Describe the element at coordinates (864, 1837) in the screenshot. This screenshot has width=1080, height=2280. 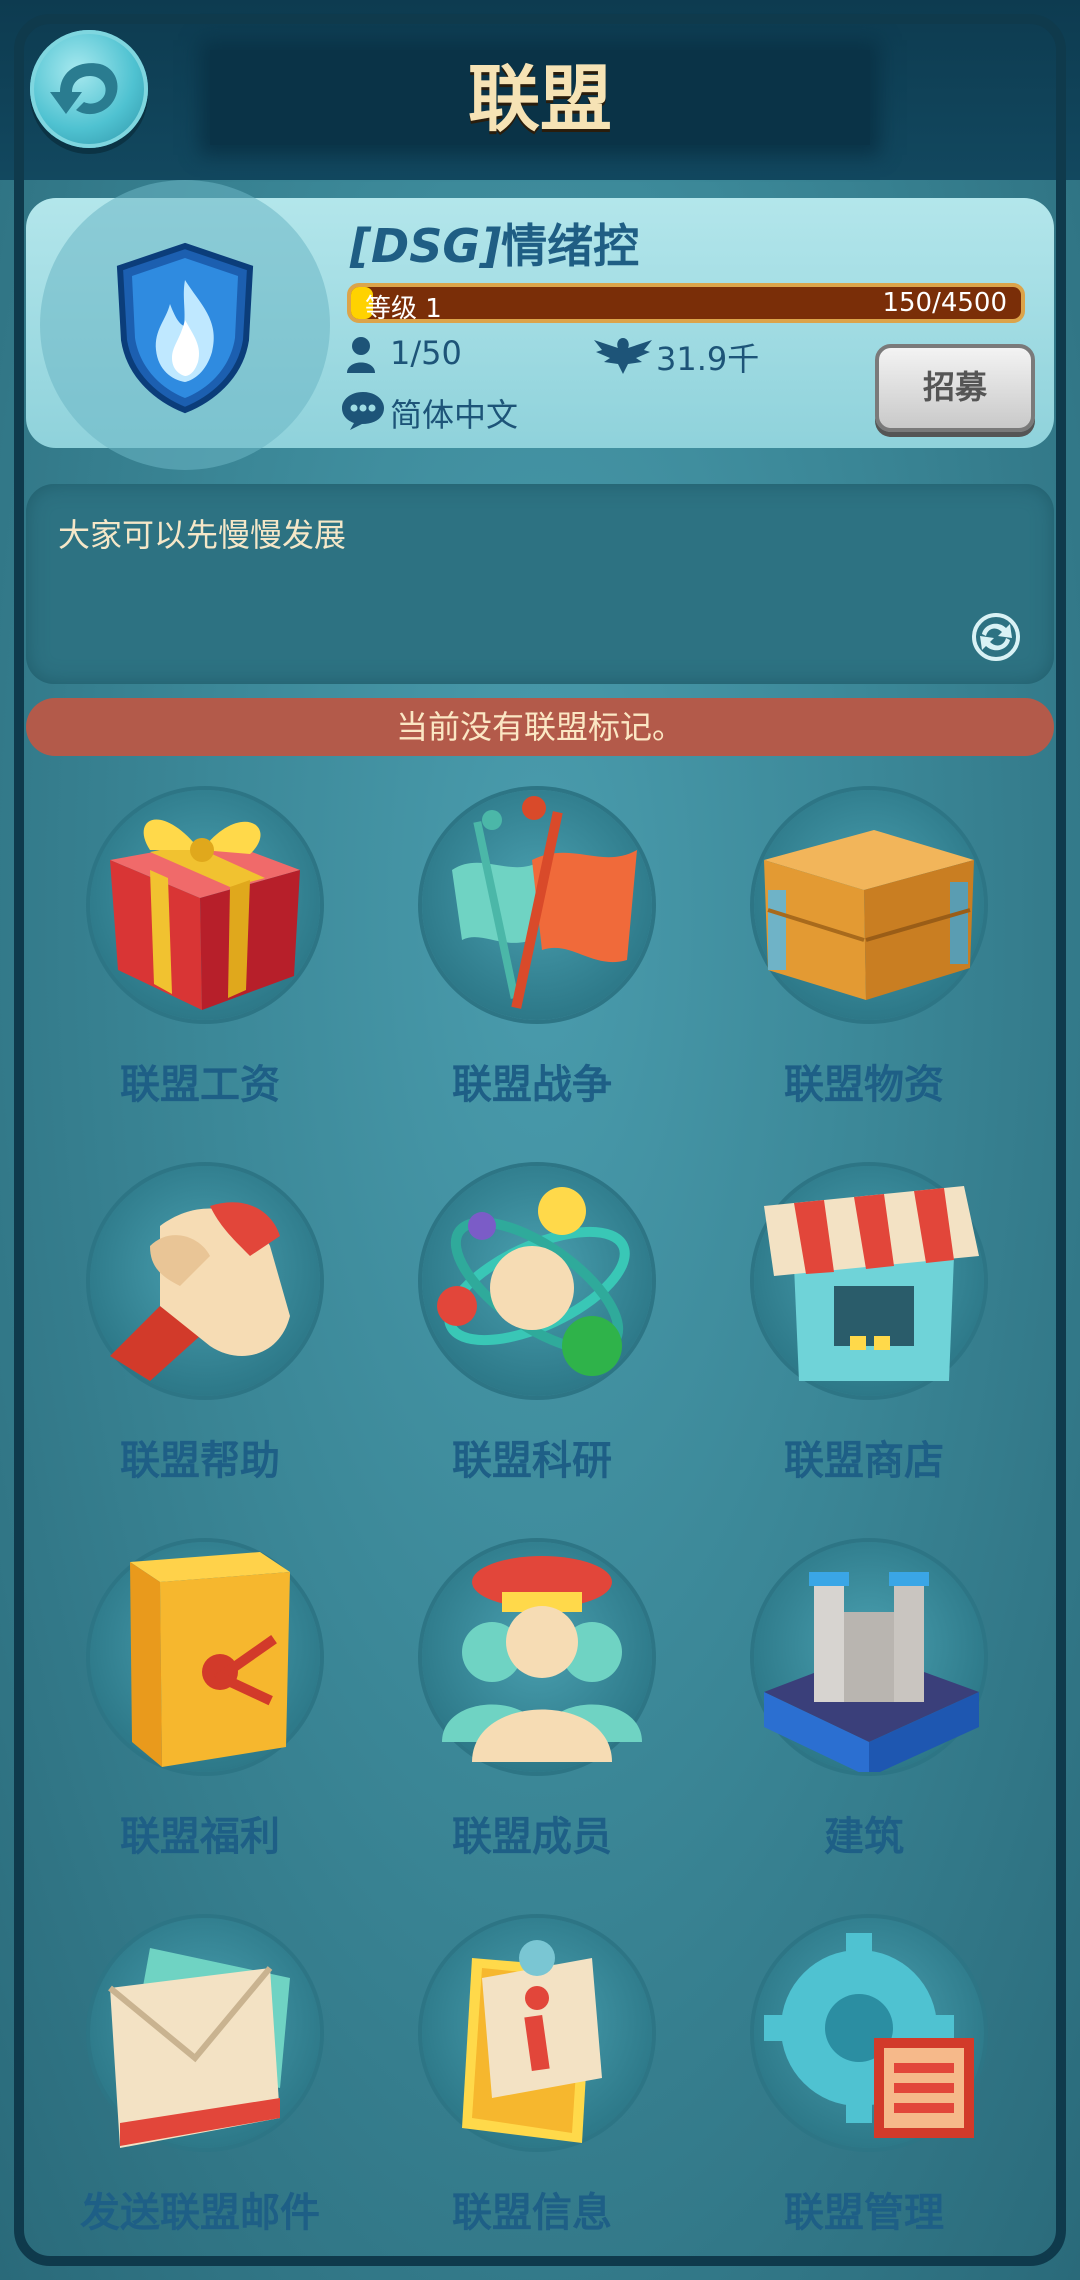
I see `menu-label: 建筑` at that location.